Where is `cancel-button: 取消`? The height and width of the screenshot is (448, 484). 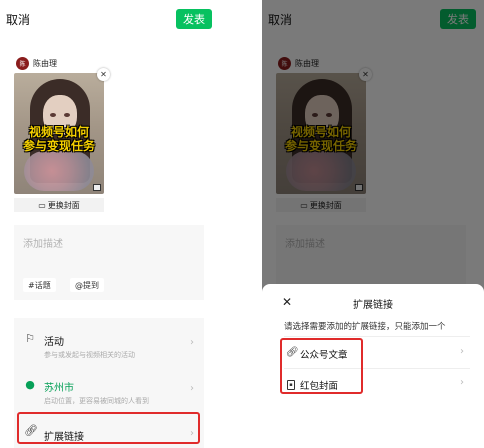 cancel-button: 取消 is located at coordinates (18, 19).